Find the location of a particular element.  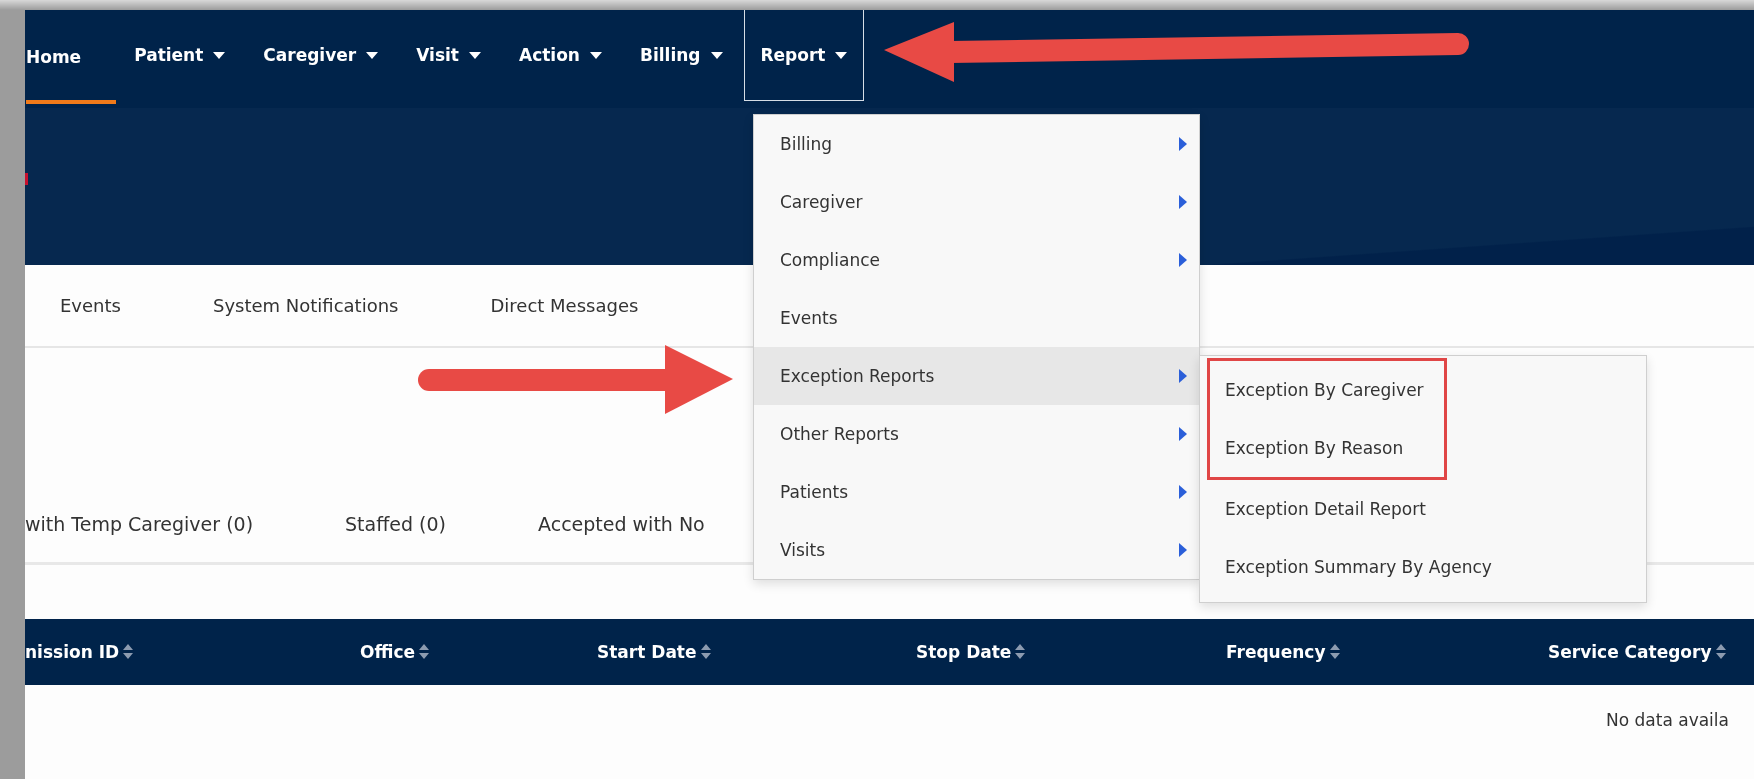

nav-menu-item: Patient is located at coordinates (180, 55).